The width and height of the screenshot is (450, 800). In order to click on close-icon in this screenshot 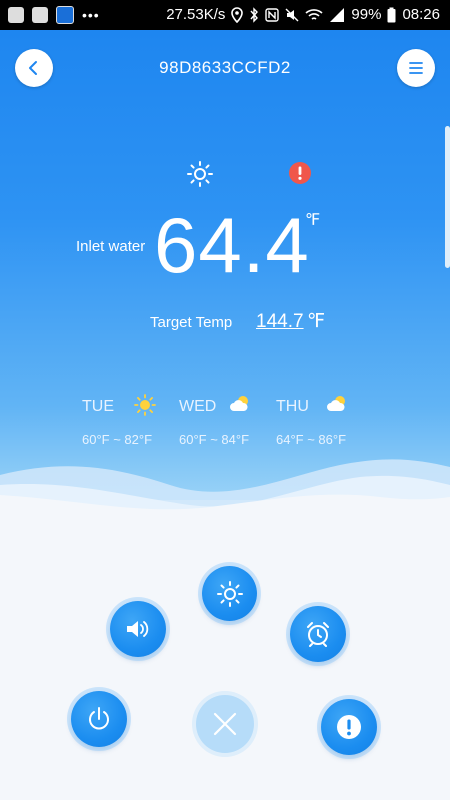, I will do `click(225, 724)`.